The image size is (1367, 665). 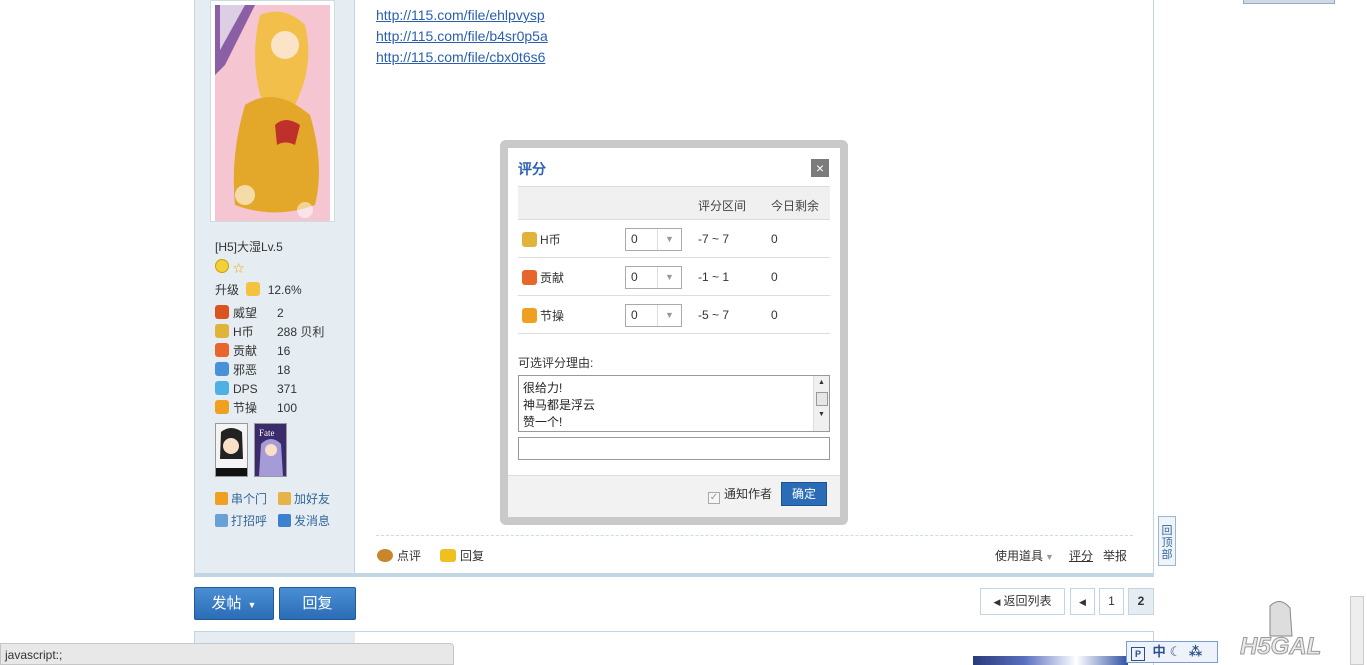 I want to click on scroll-down-icon: ▼, so click(x=821, y=414).